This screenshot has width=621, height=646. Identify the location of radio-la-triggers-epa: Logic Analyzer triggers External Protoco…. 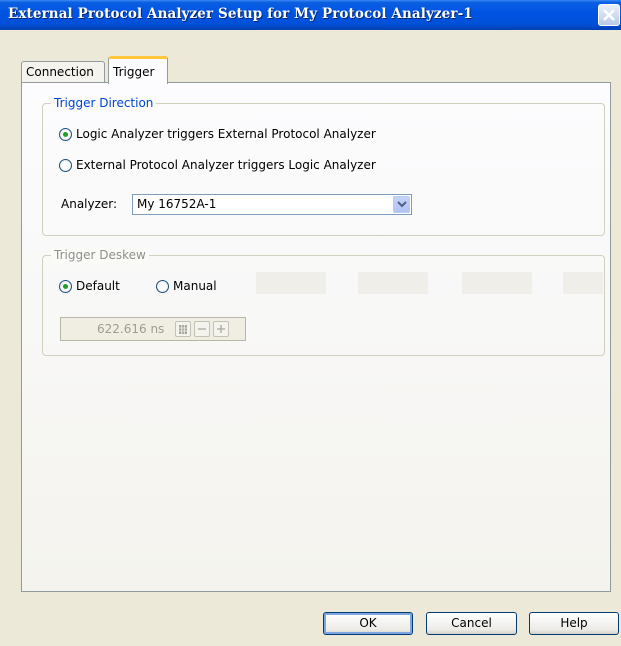
(217, 134).